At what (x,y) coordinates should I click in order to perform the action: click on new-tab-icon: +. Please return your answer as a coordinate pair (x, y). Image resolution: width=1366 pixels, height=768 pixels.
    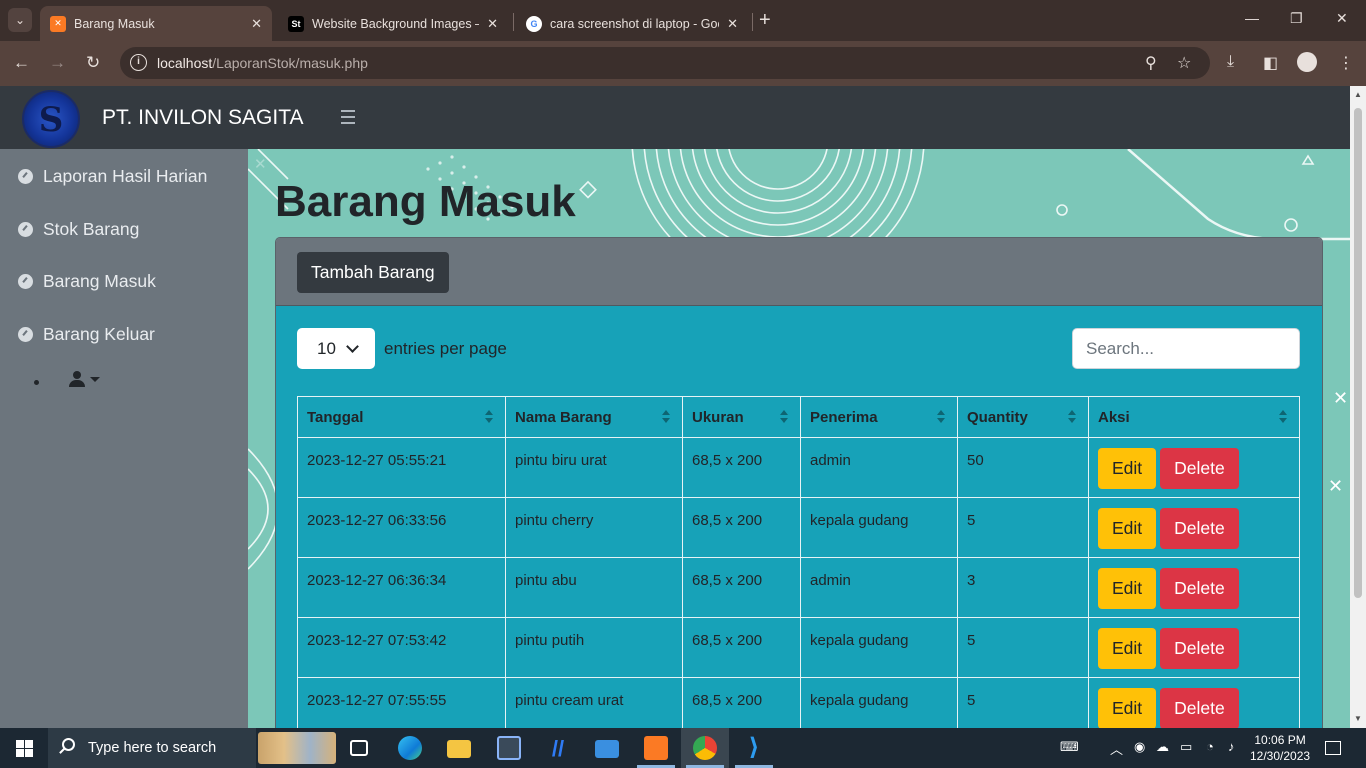
    Looking at the image, I should click on (765, 20).